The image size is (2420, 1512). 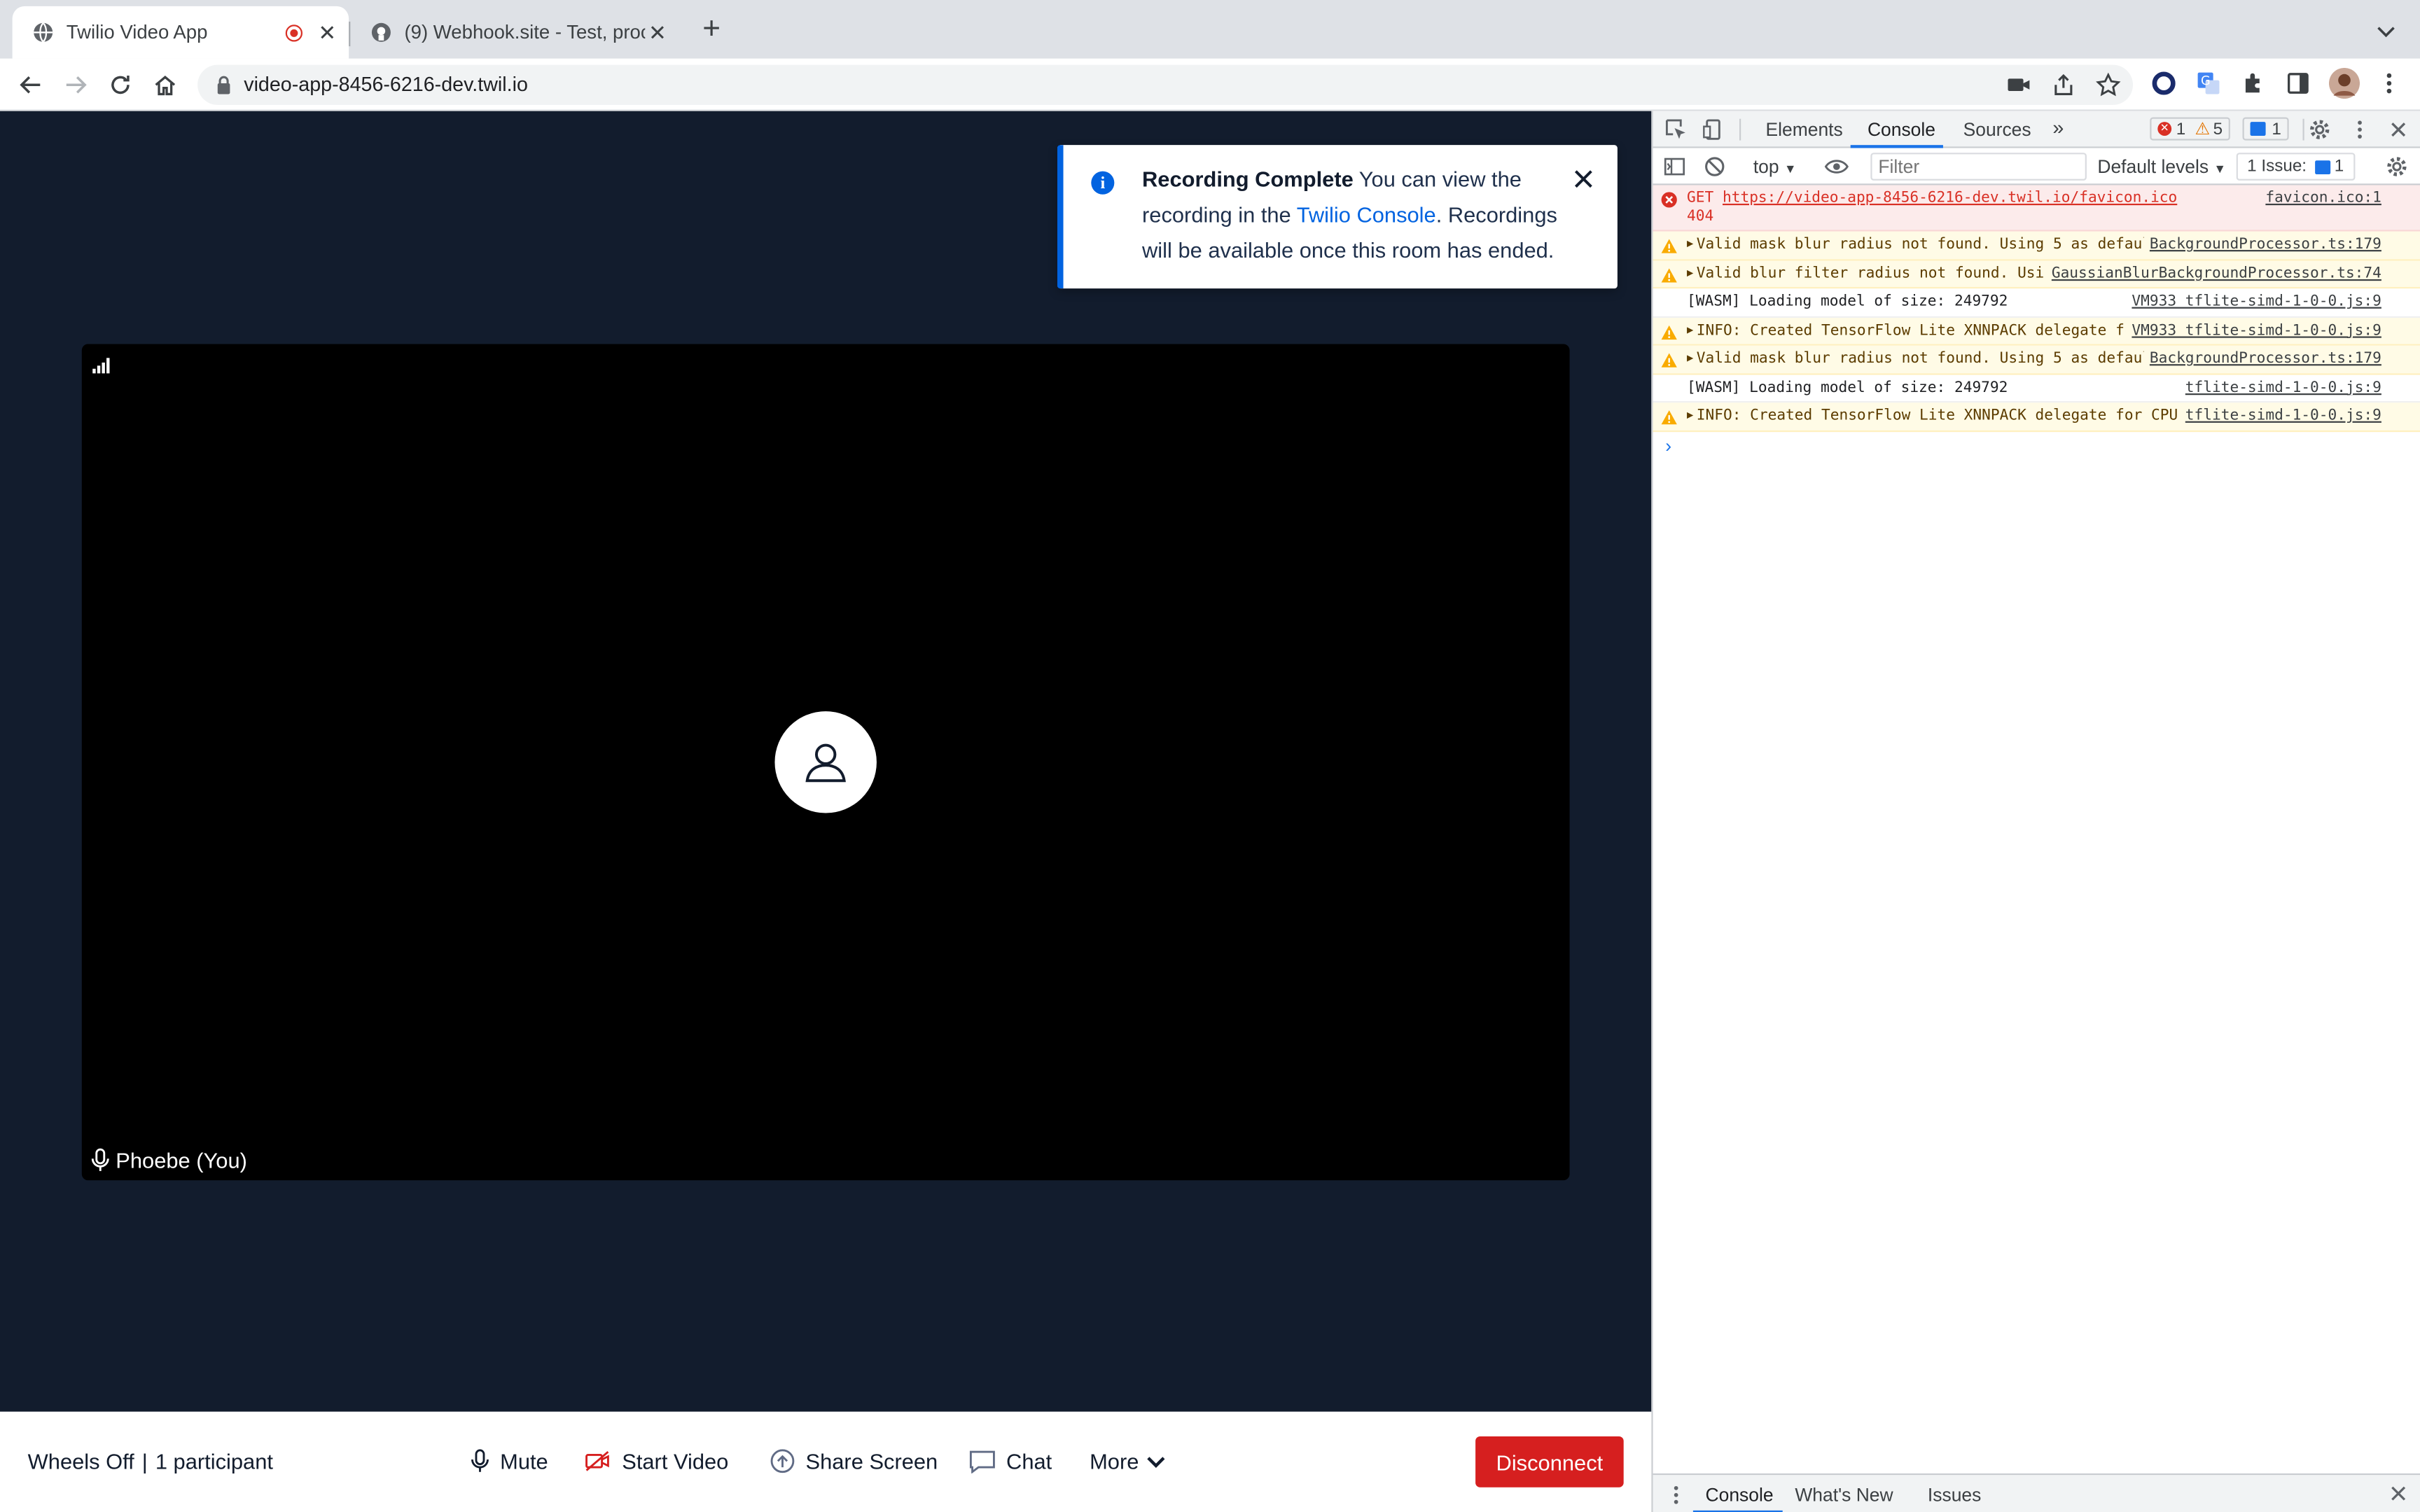 What do you see at coordinates (2108, 84) in the screenshot?
I see `star-icon` at bounding box center [2108, 84].